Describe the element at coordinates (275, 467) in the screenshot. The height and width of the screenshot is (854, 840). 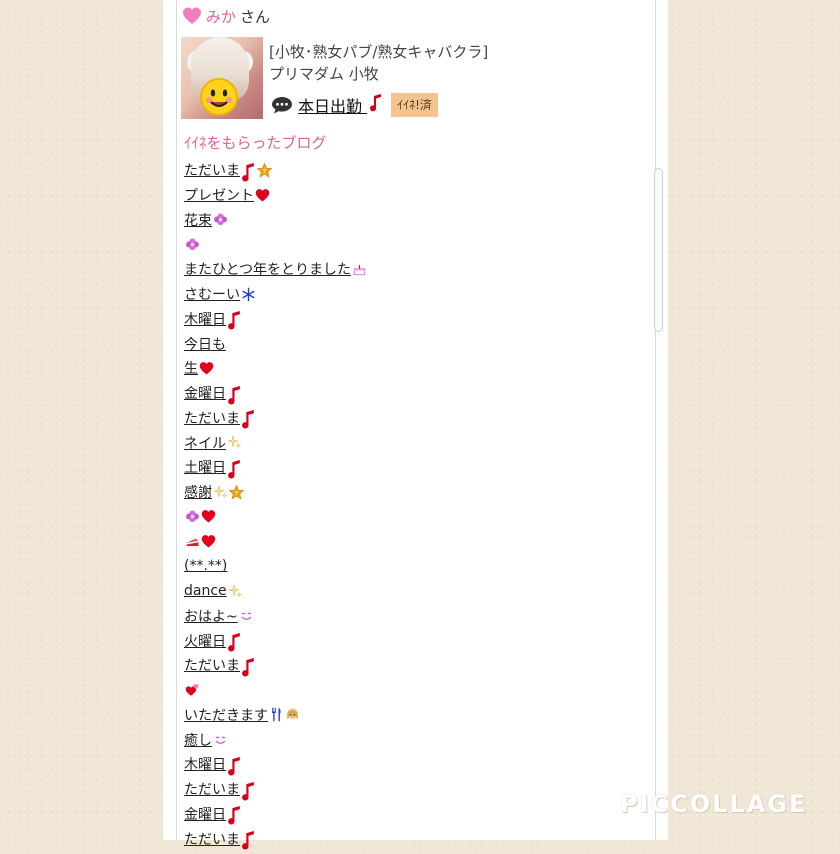
I see `blog-list-item: 土曜日` at that location.